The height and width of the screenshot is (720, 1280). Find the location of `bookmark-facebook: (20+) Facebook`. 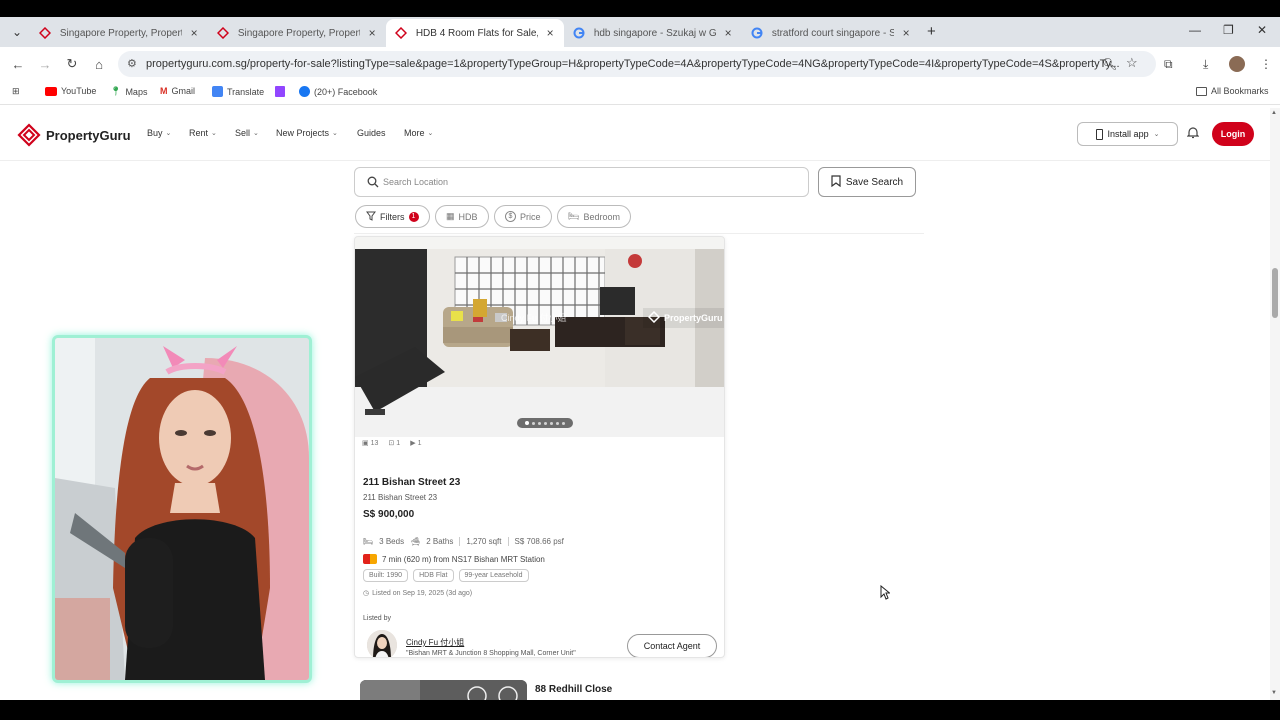

bookmark-facebook: (20+) Facebook is located at coordinates (338, 91).